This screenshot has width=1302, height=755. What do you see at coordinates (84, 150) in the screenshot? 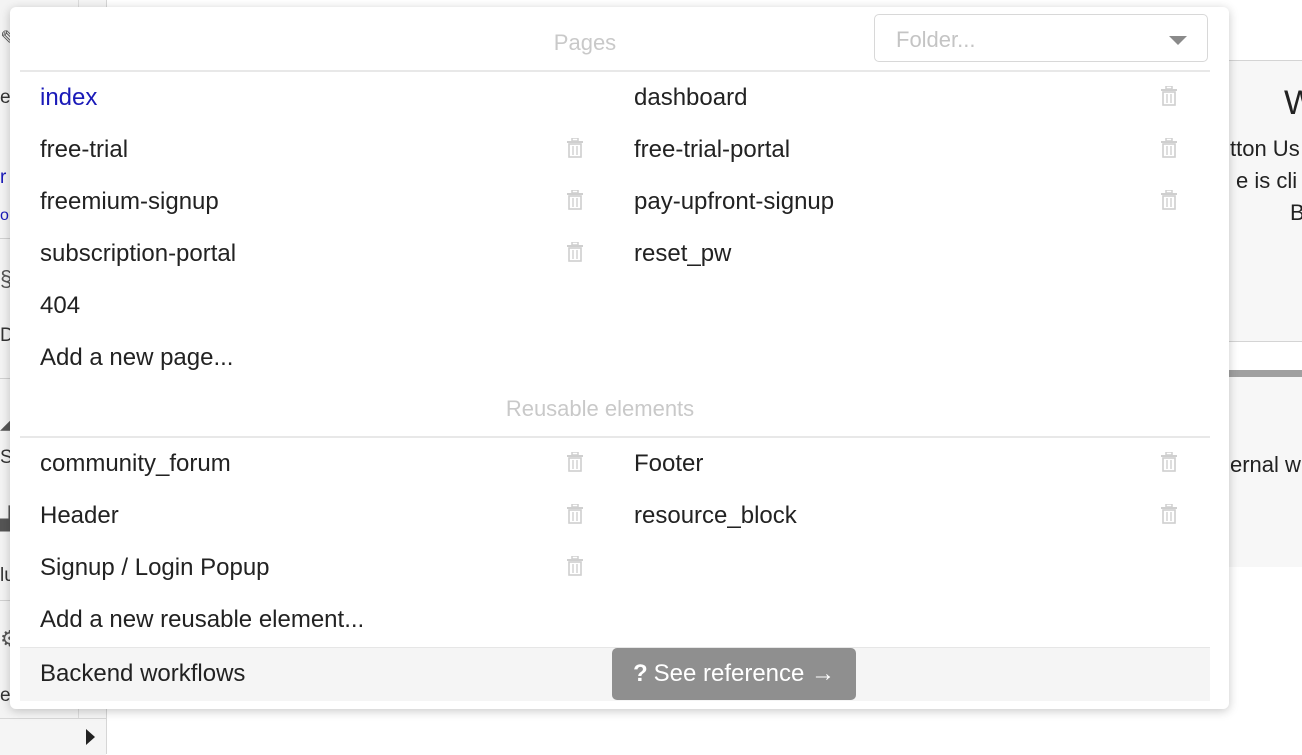
I see `page-item-free-trial: free-trial` at bounding box center [84, 150].